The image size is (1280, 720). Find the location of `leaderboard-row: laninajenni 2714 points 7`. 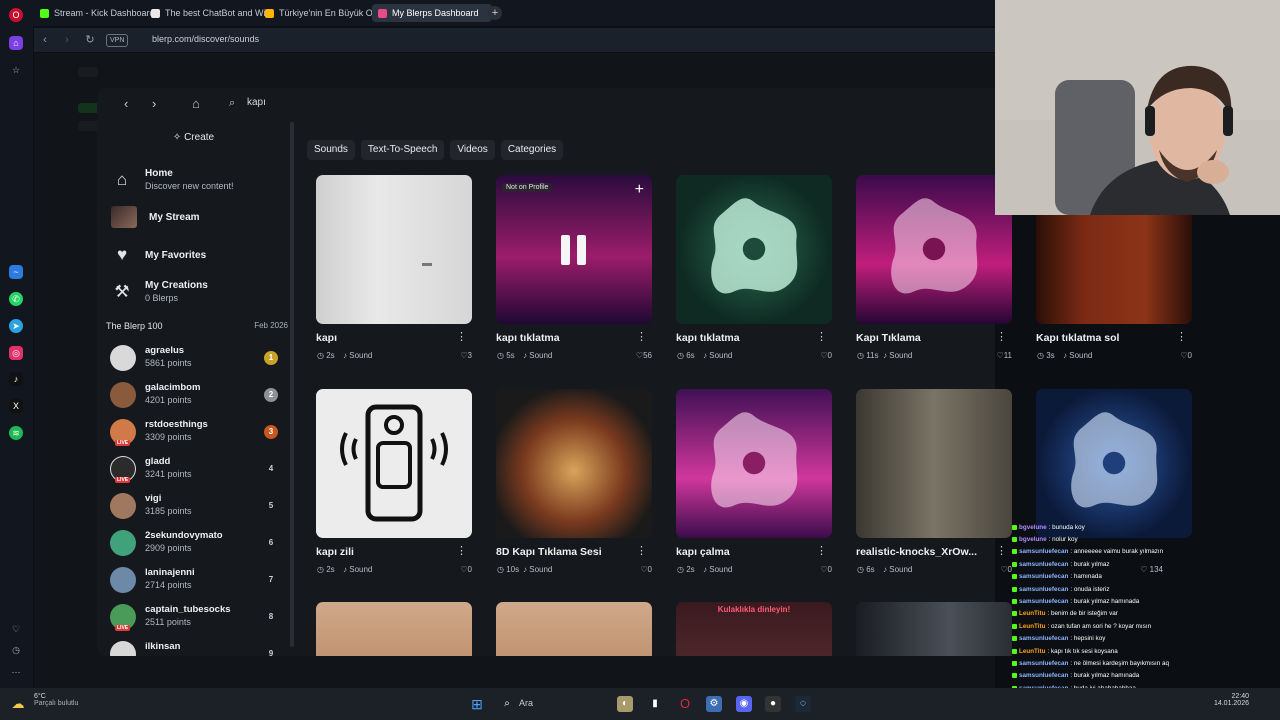

leaderboard-row: laninajenni 2714 points 7 is located at coordinates (194, 580).